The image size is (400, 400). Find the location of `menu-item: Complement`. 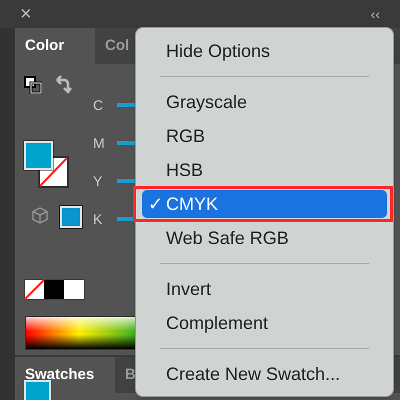

menu-item: Complement is located at coordinates (264, 323).